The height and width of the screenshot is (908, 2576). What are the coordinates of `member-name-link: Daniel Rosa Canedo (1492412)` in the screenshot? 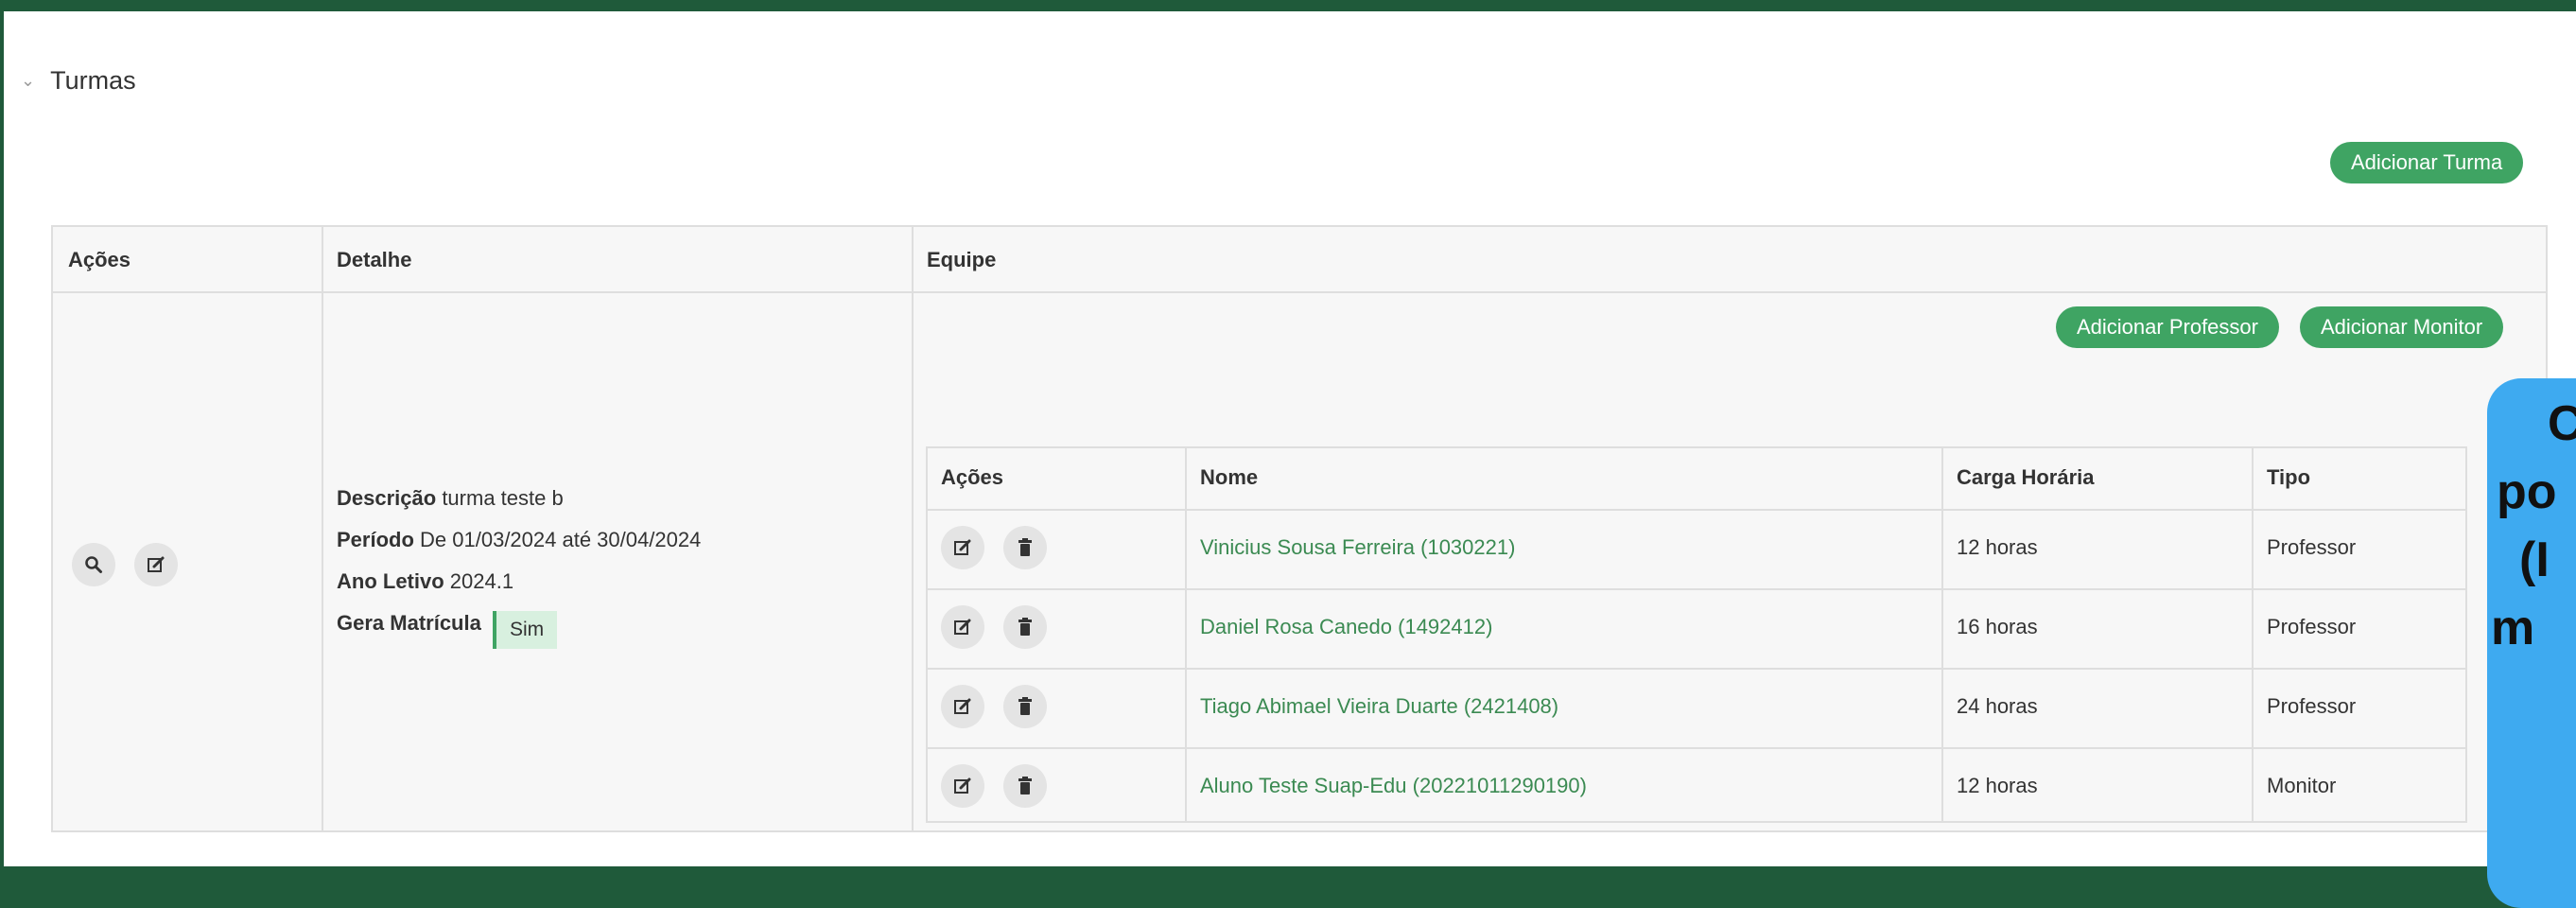 It's located at (1346, 627).